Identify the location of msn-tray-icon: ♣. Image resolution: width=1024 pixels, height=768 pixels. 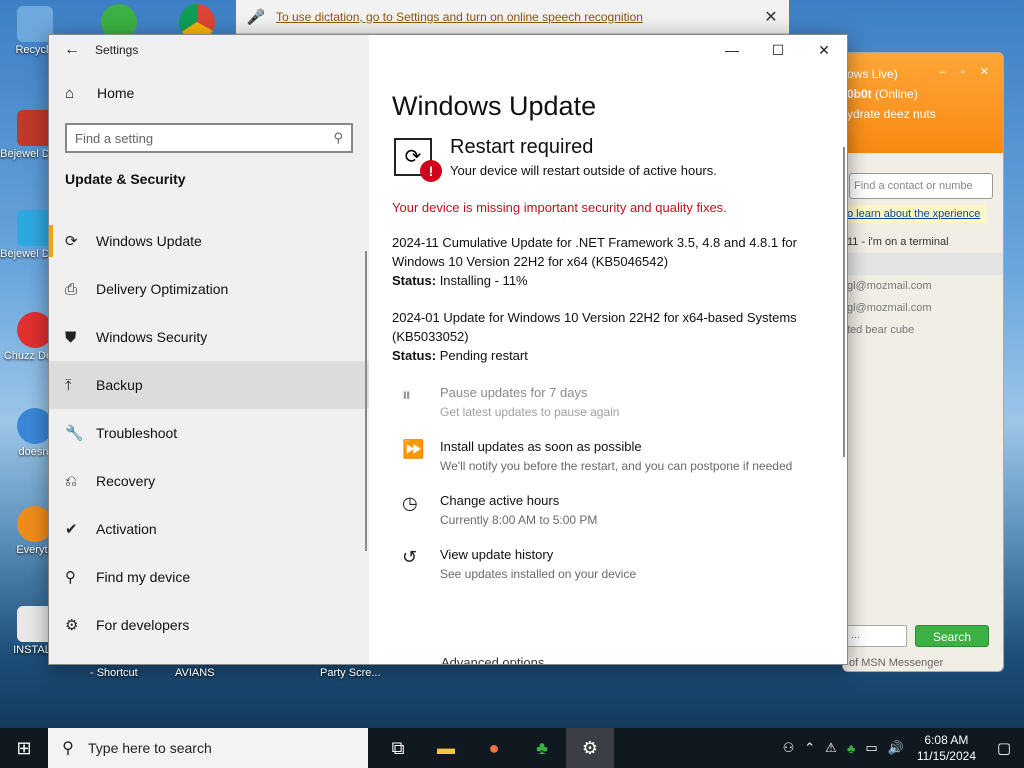
(851, 748).